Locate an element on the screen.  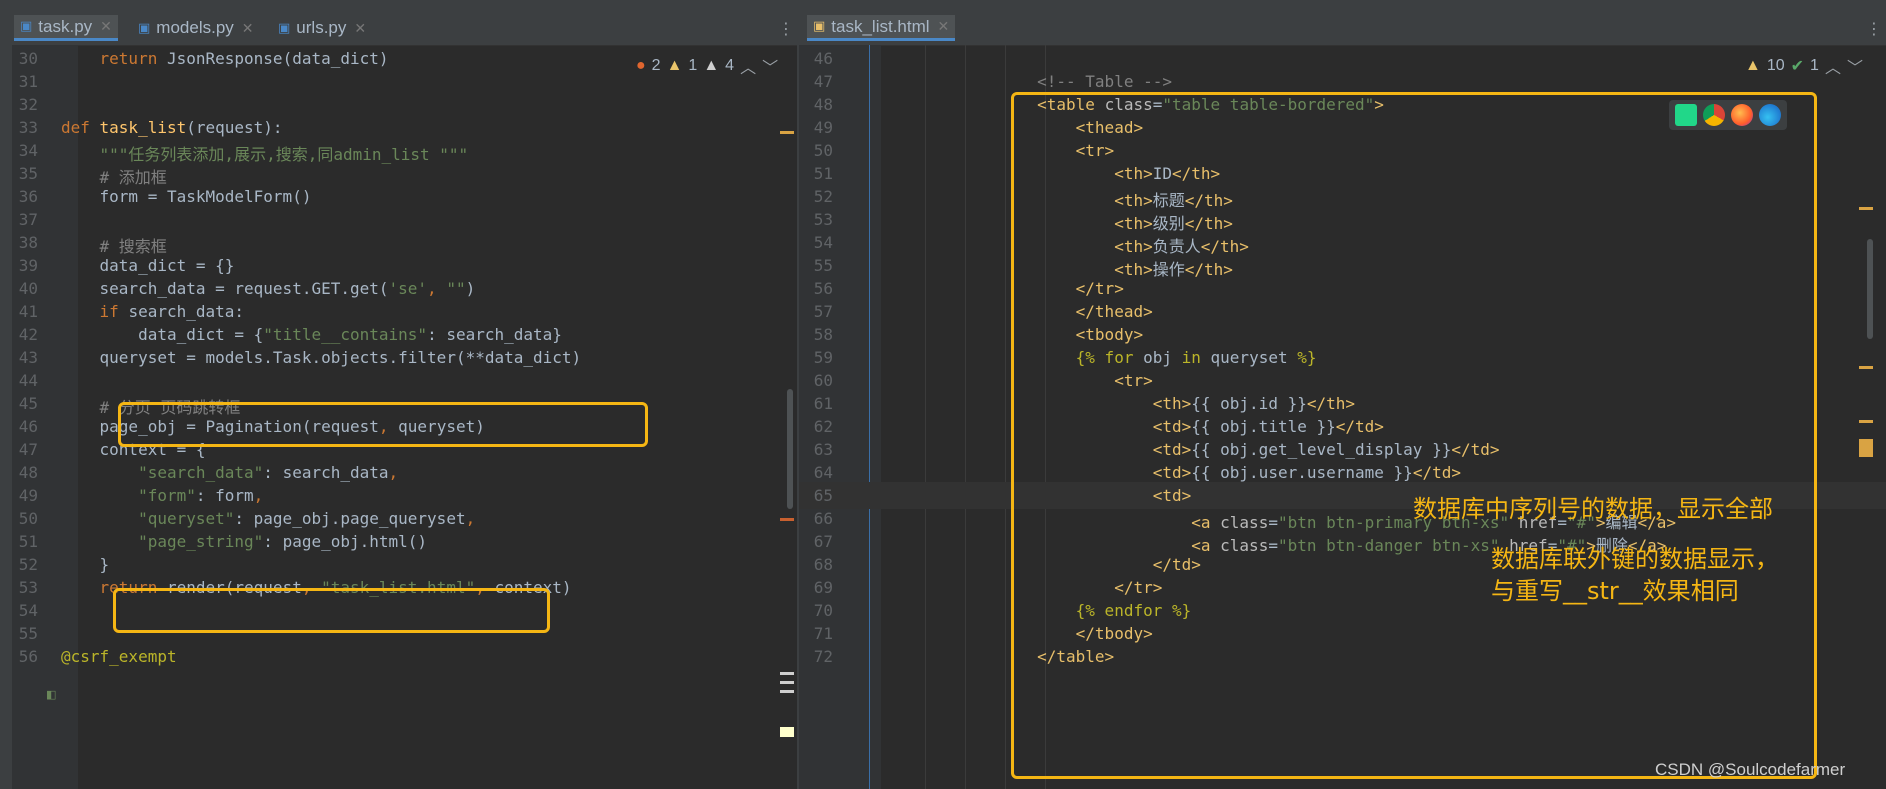
line-number: 61 is located at coordinates (816, 403).